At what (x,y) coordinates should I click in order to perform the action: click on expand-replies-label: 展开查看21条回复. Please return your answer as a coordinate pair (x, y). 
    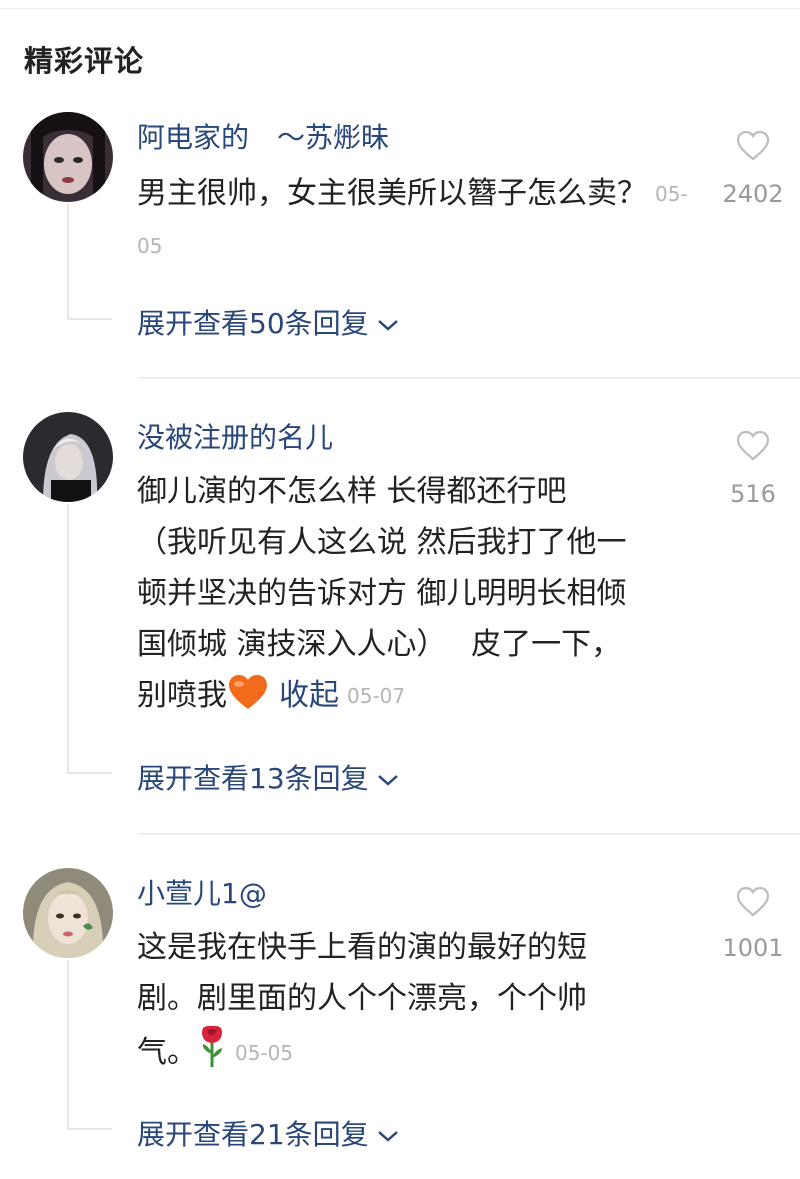
    Looking at the image, I should click on (253, 1134).